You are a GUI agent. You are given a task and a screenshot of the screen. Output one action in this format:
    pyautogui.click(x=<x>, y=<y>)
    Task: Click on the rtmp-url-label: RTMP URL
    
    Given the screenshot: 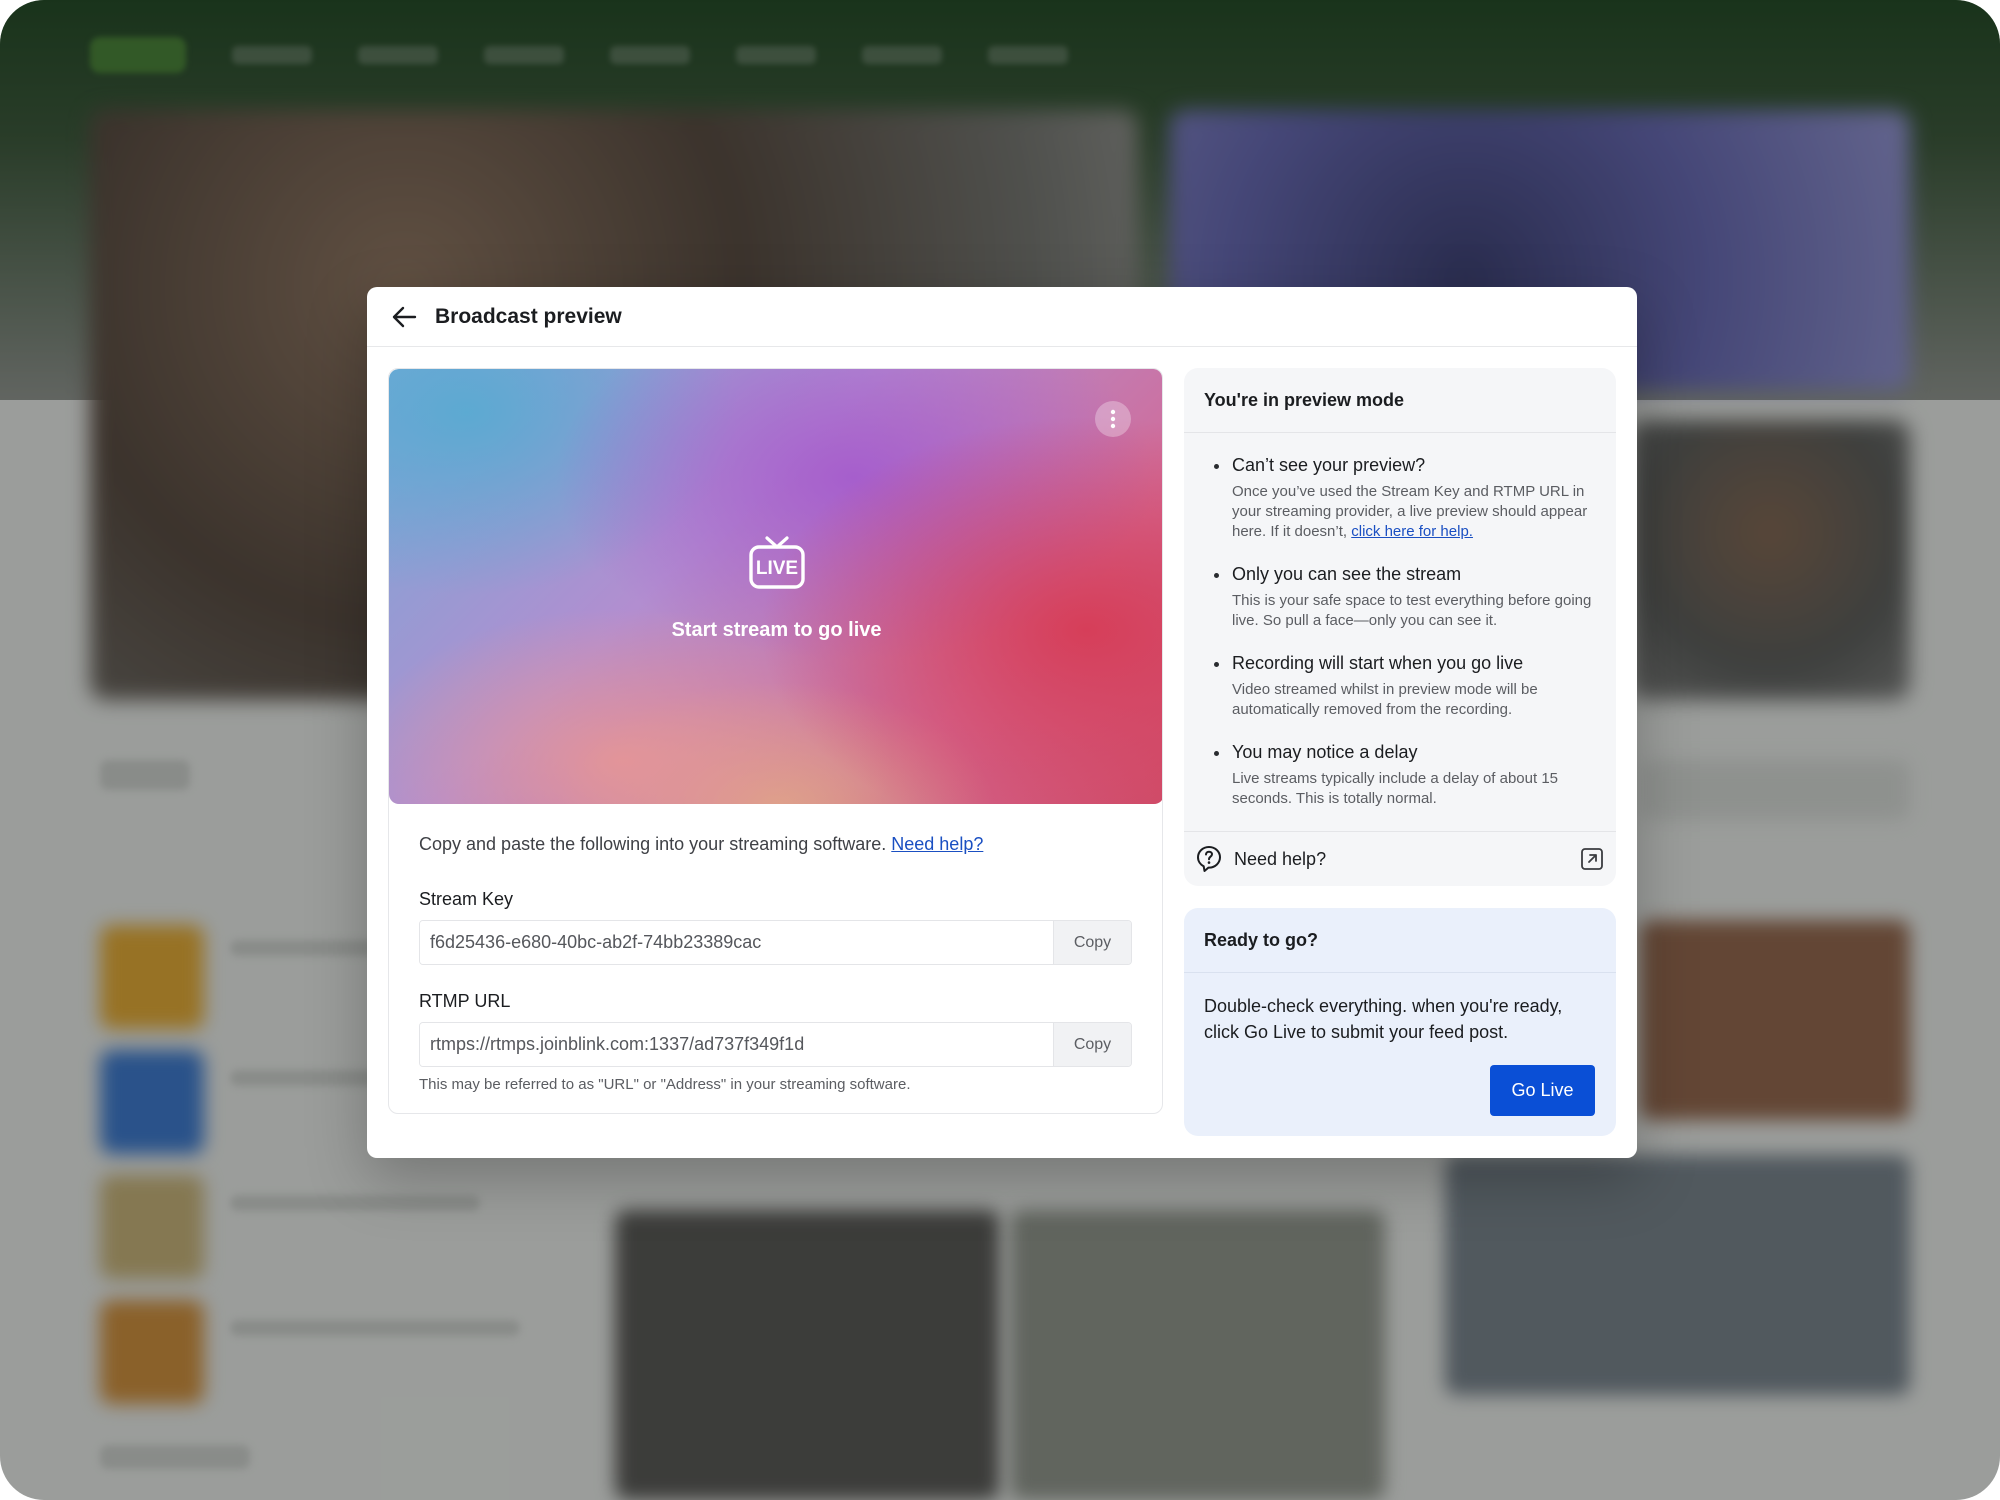 What is the action you would take?
    pyautogui.click(x=465, y=1001)
    